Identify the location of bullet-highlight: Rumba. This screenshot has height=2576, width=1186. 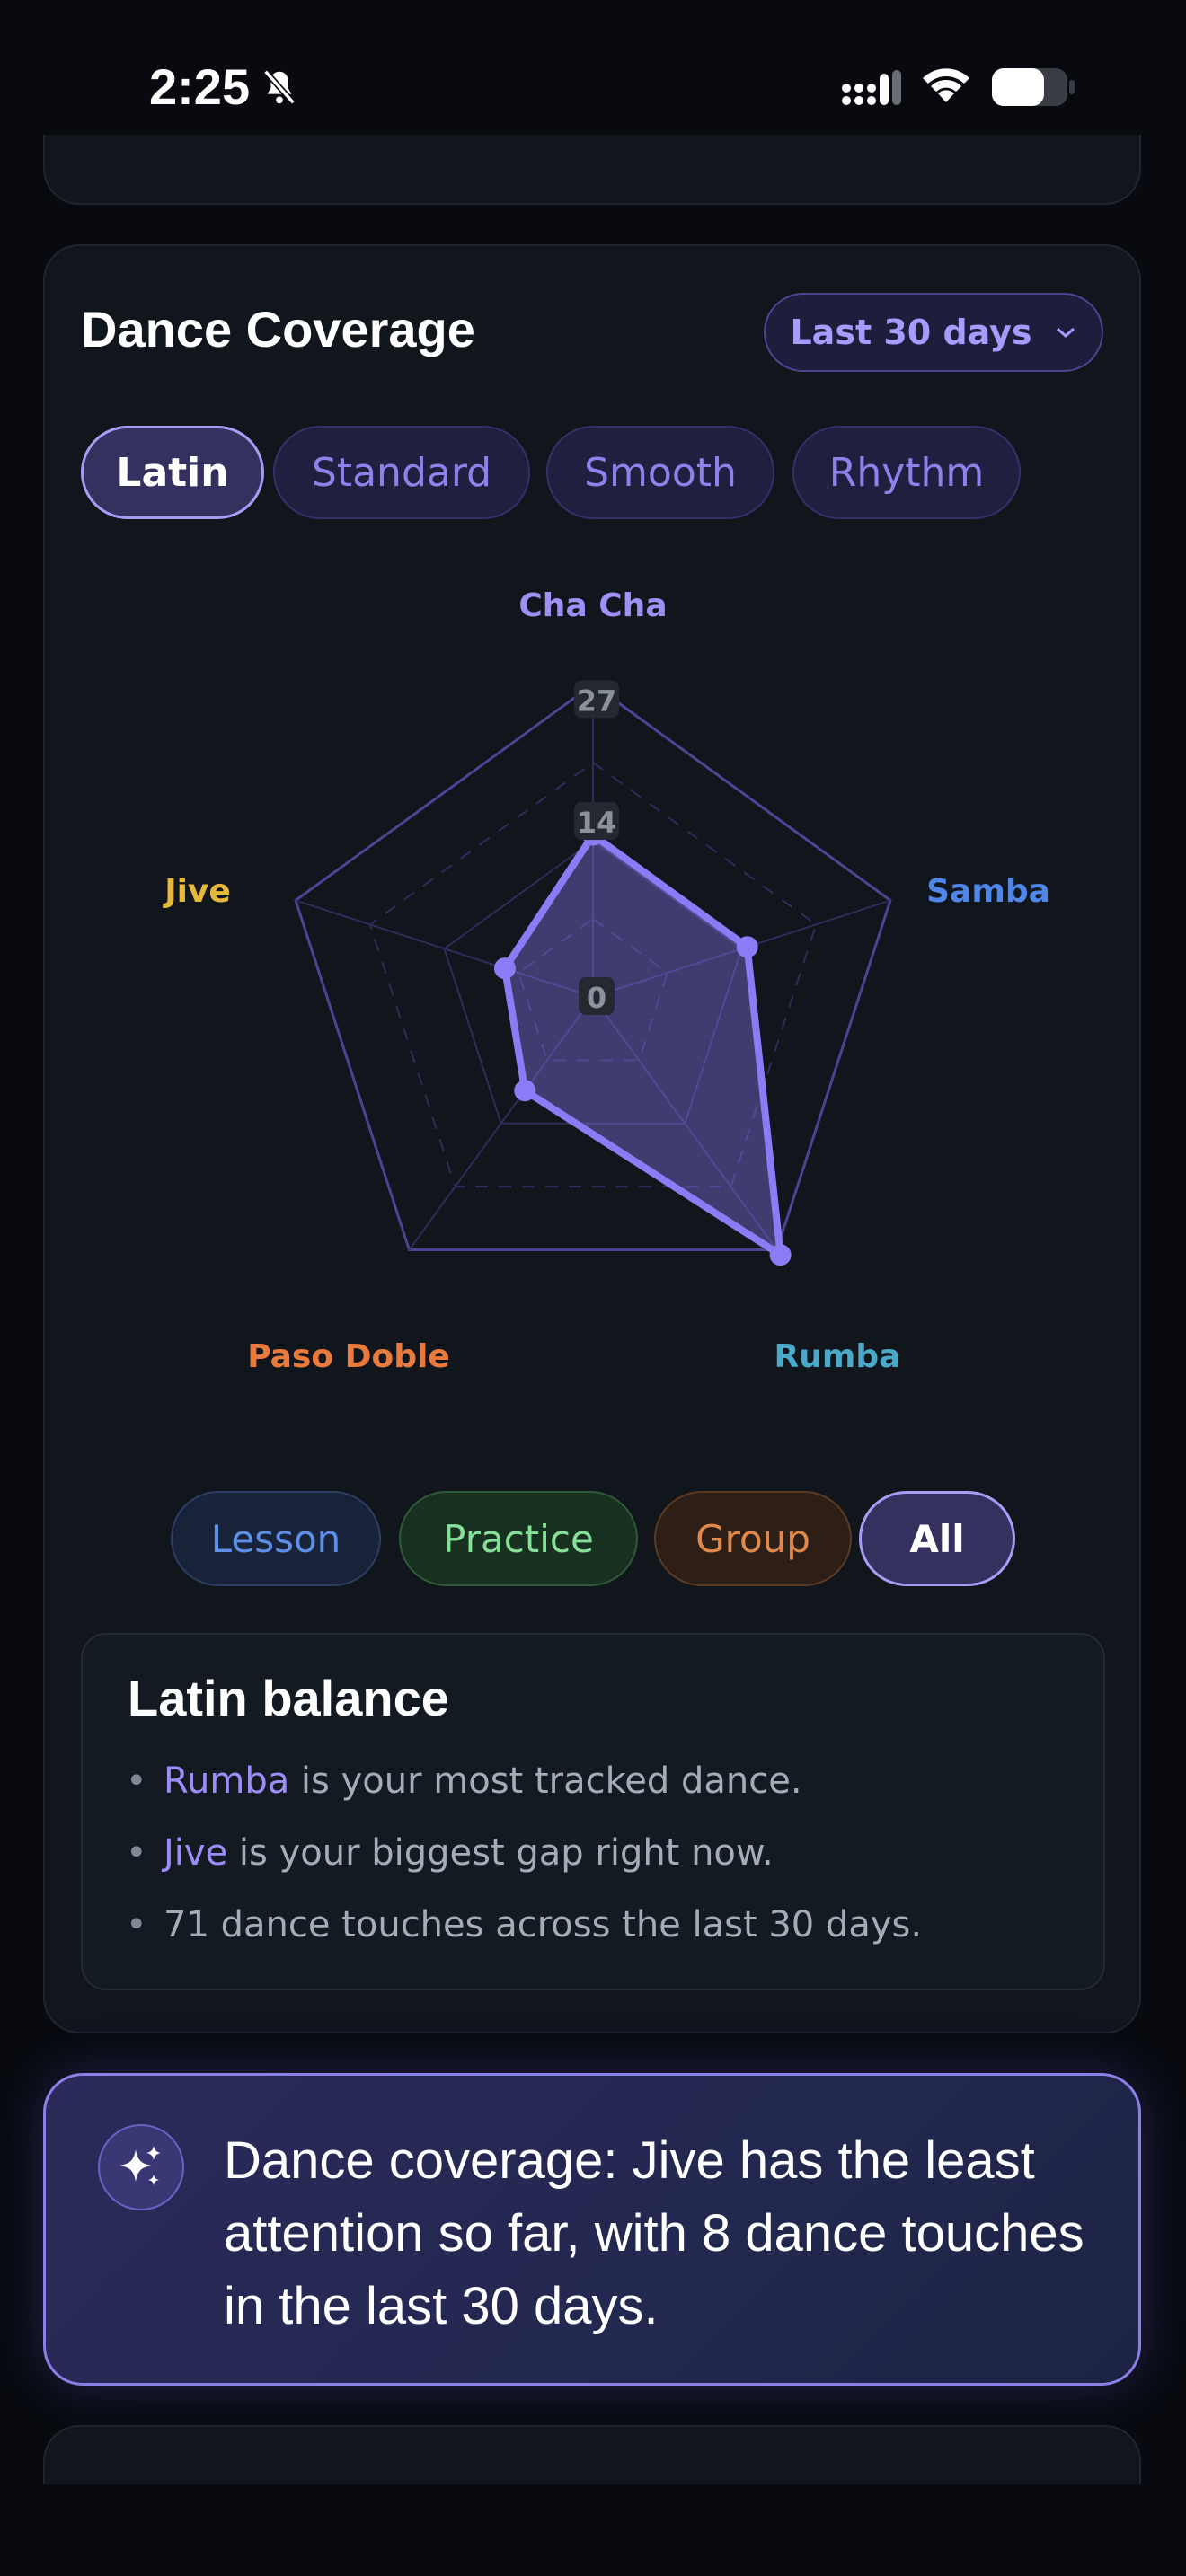
(227, 1781).